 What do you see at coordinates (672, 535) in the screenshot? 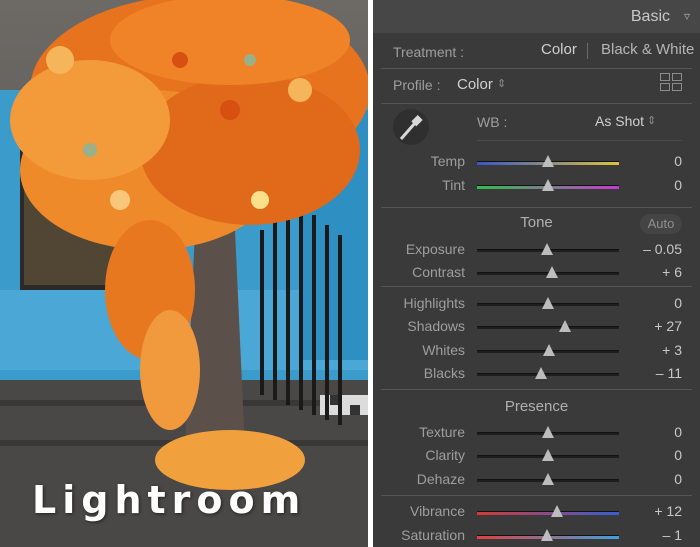
I see `saturation-value: – 1` at bounding box center [672, 535].